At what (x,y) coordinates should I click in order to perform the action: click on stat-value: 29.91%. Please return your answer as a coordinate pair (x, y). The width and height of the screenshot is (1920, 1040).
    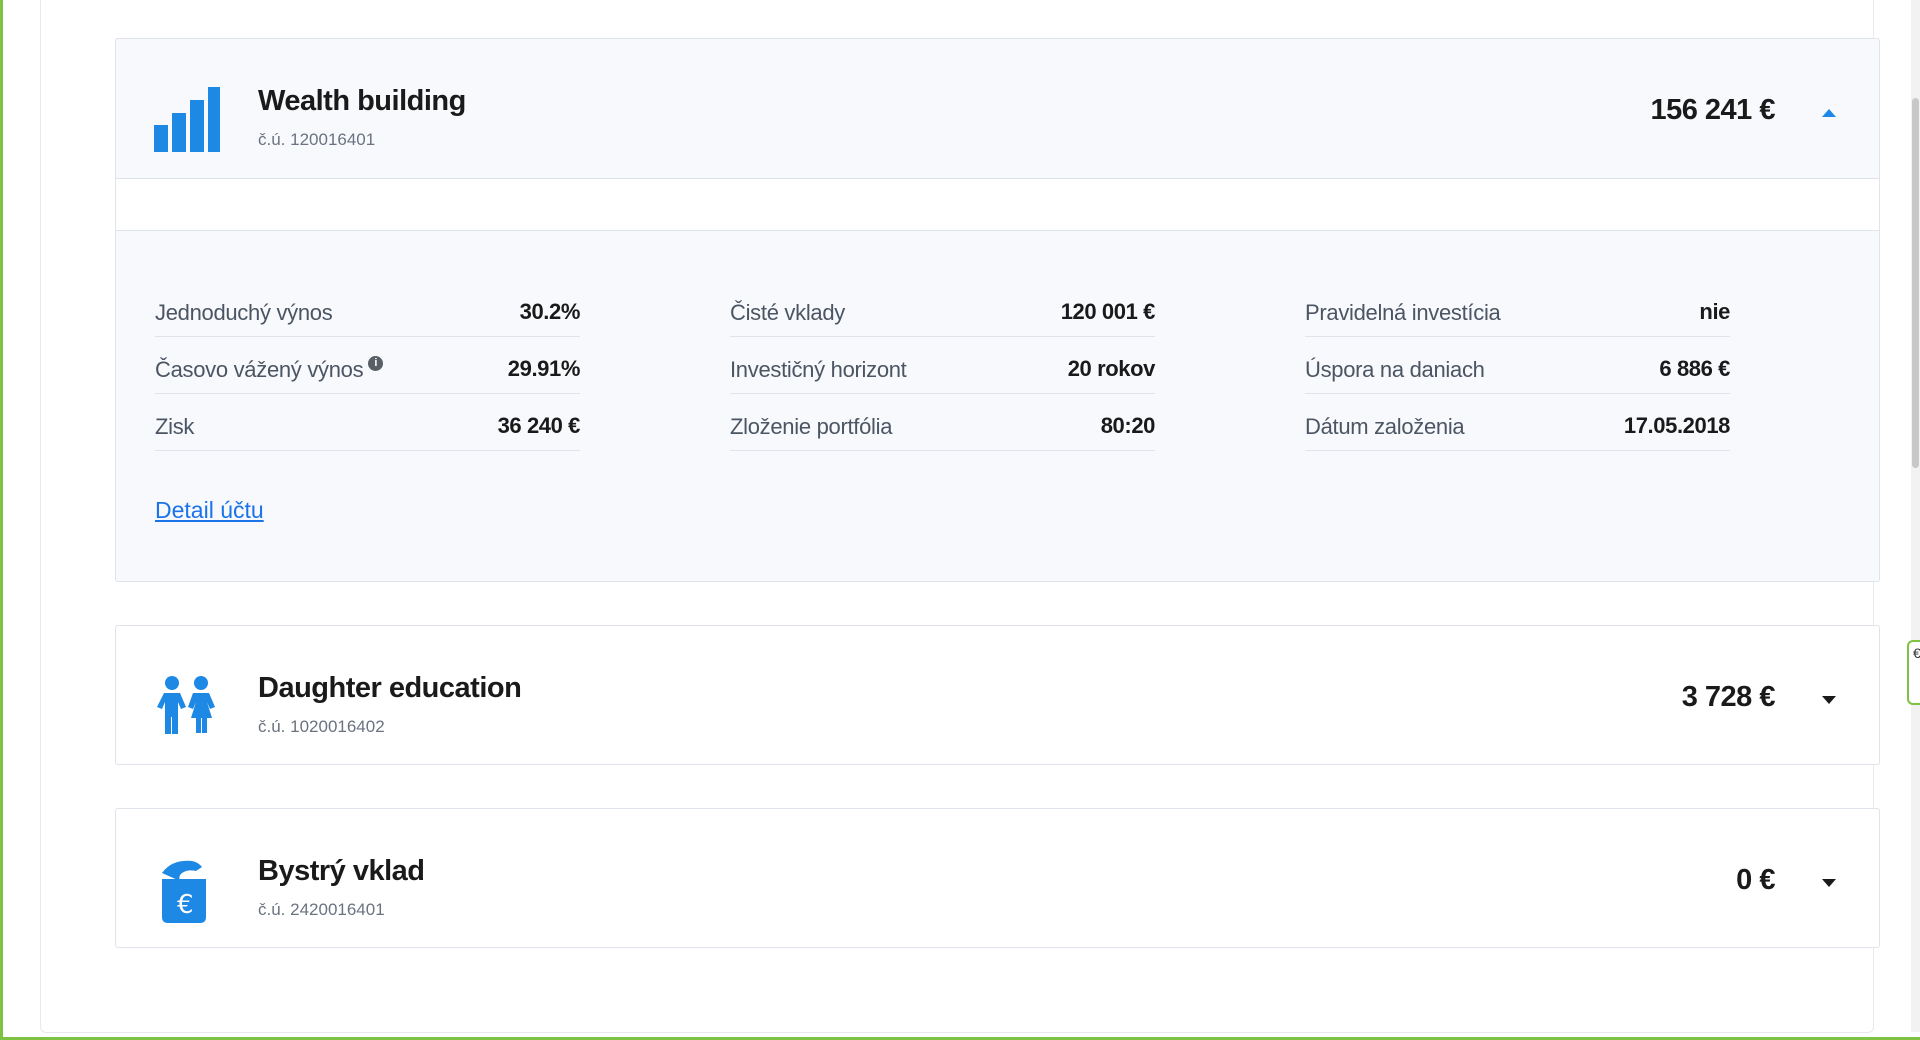
    Looking at the image, I should click on (544, 368).